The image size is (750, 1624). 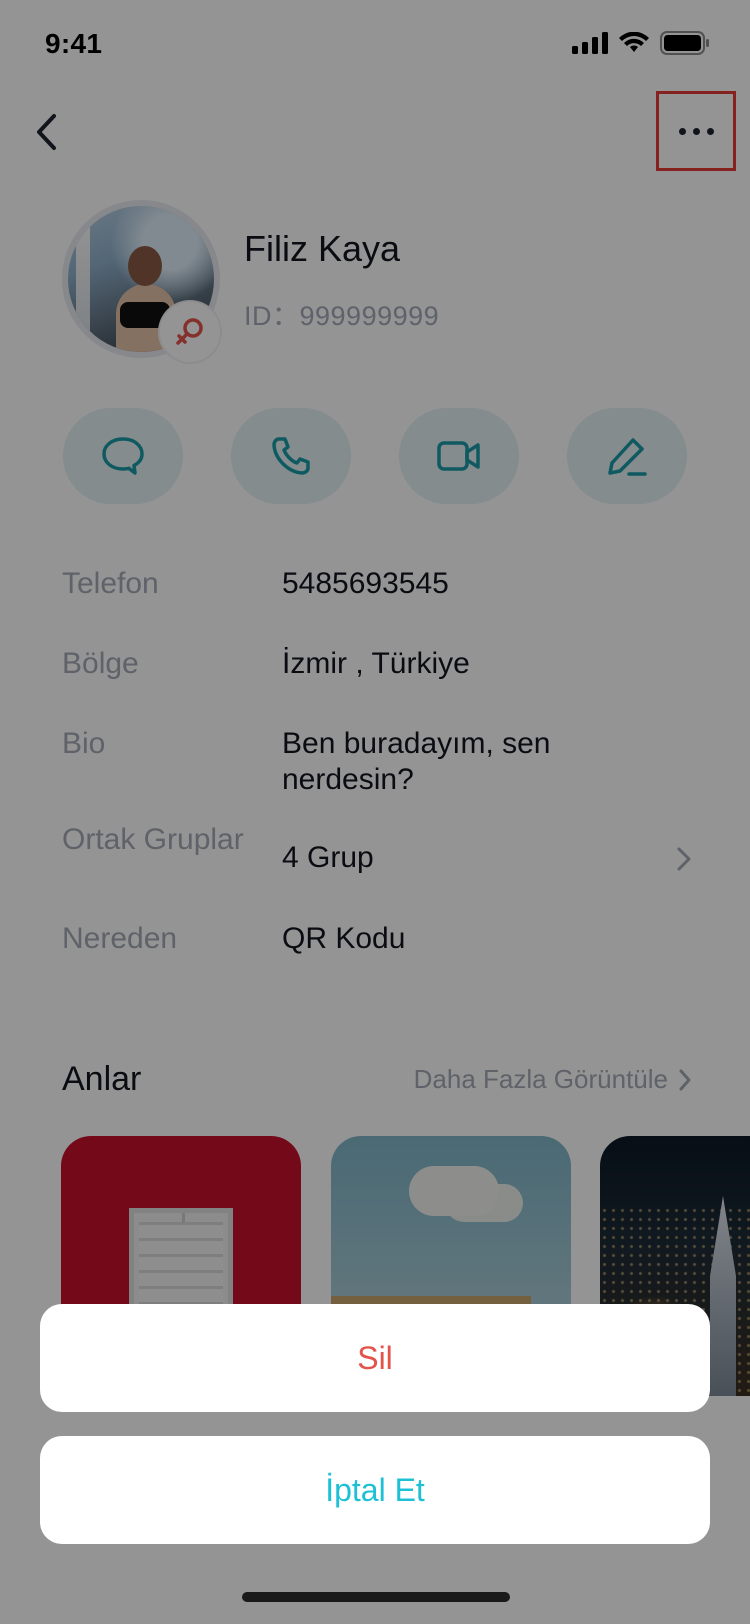 What do you see at coordinates (375, 1358) in the screenshot?
I see `delete-button: Sil` at bounding box center [375, 1358].